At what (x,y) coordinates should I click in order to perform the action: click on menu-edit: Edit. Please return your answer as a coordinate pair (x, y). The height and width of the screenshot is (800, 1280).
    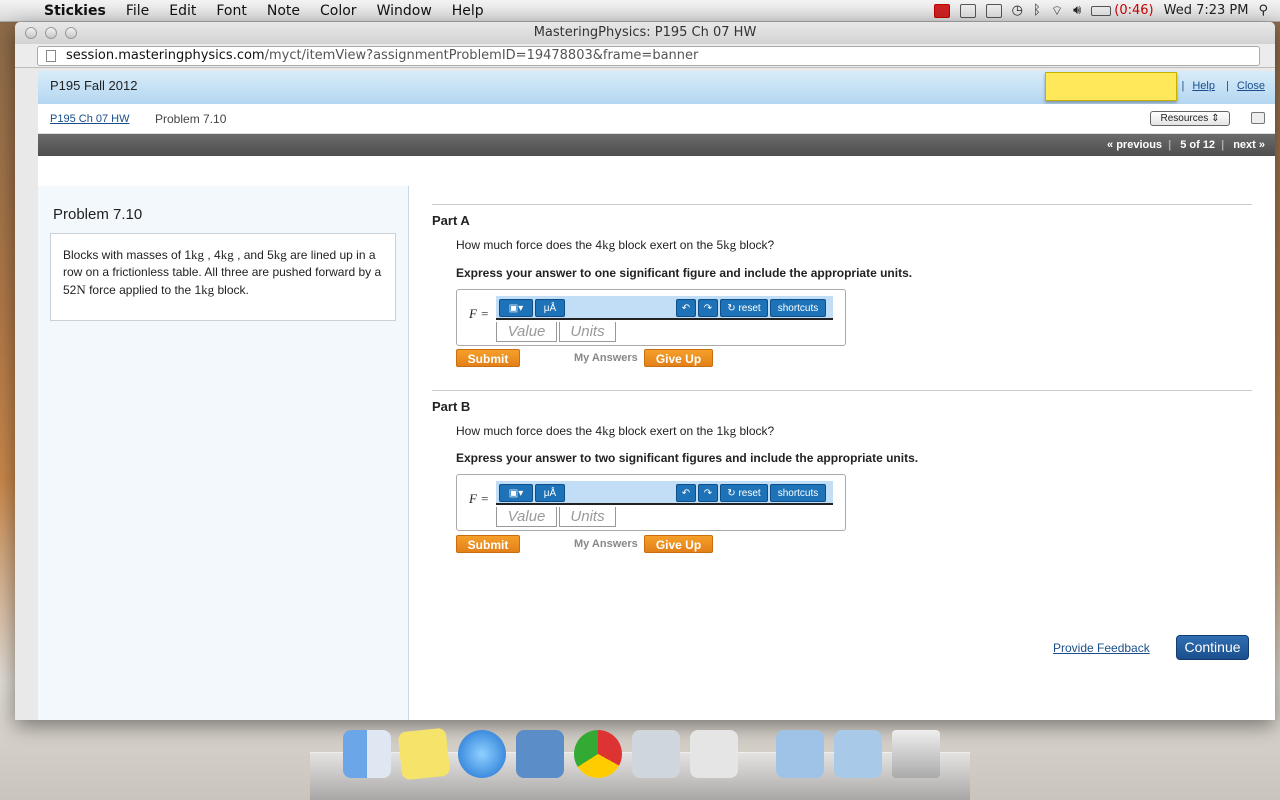
    Looking at the image, I should click on (182, 11).